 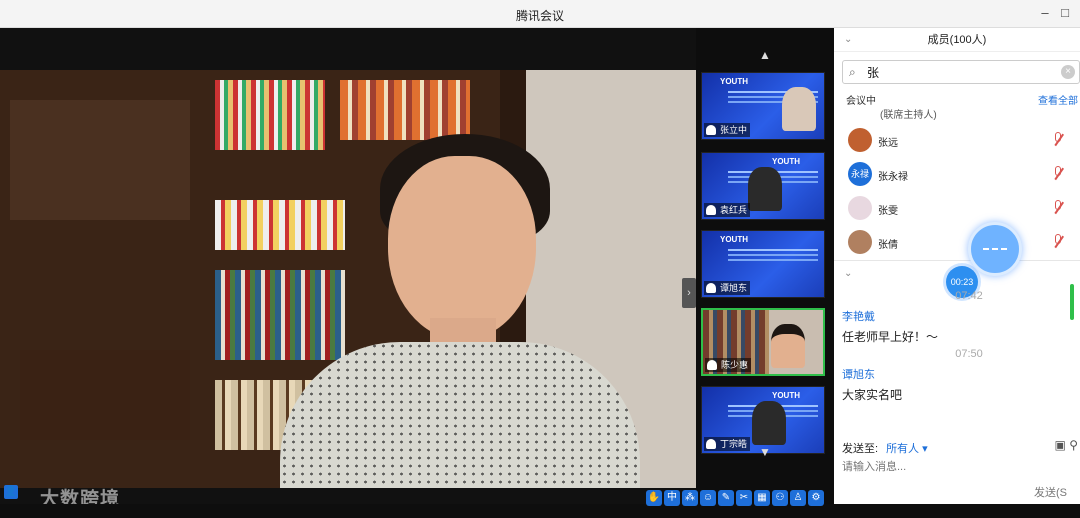 What do you see at coordinates (961, 175) in the screenshot?
I see `member-row: 永禄 张永禄` at bounding box center [961, 175].